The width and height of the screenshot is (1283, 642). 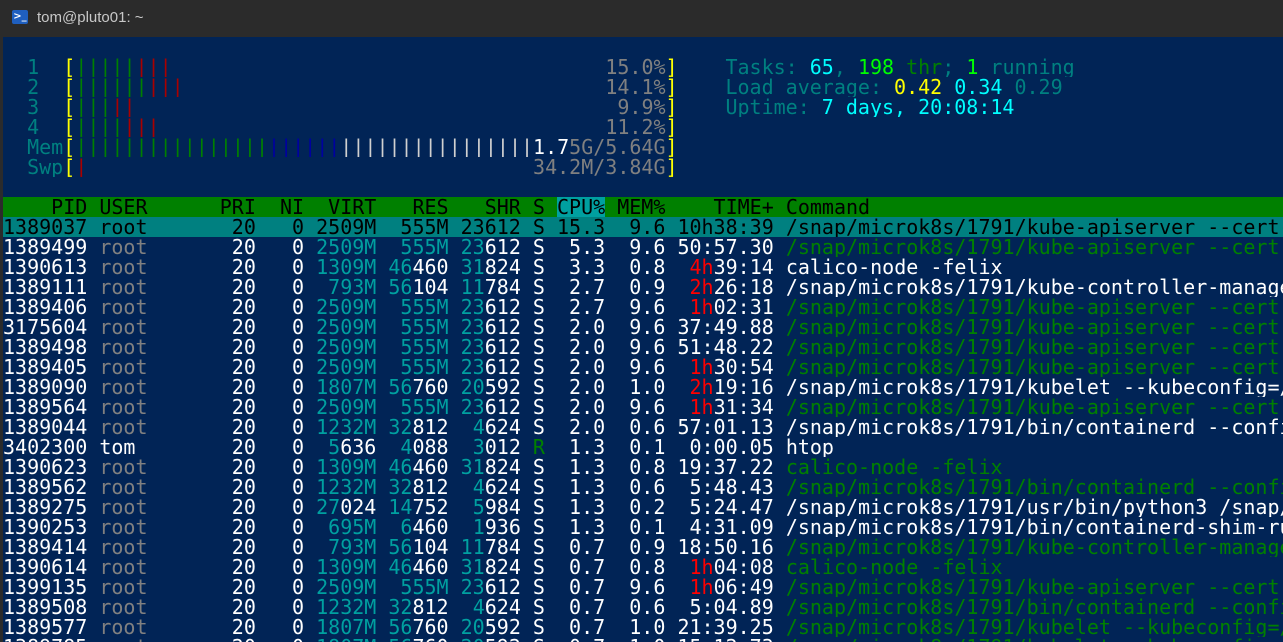 I want to click on mem-thousands: 31, so click(x=472, y=567).